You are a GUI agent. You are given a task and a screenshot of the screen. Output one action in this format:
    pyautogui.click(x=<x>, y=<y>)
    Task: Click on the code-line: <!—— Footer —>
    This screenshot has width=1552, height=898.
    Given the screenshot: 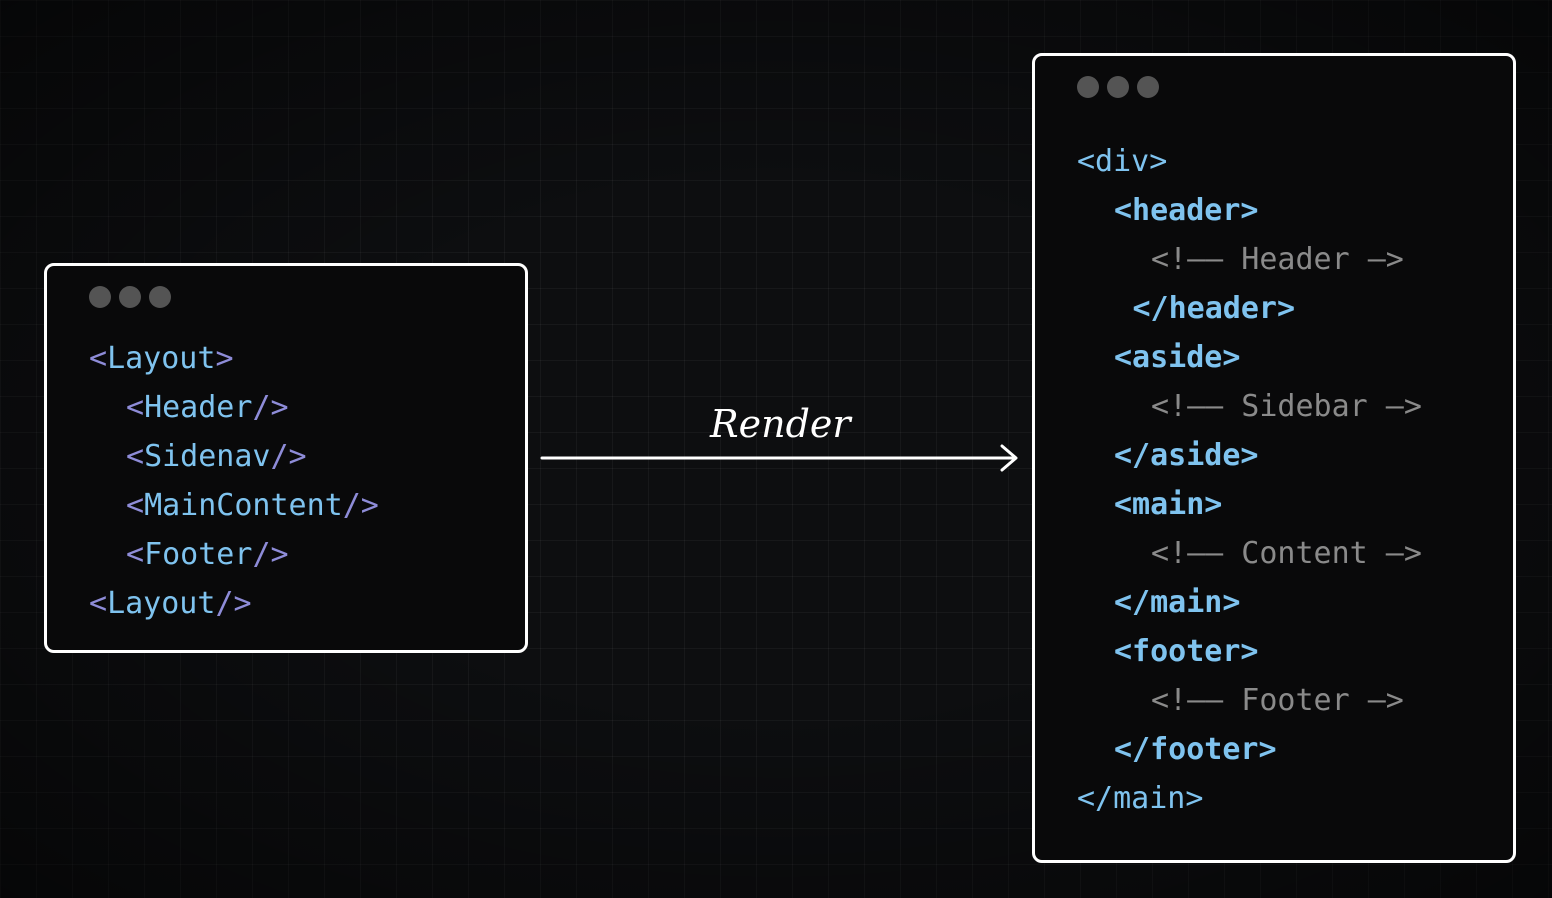 What is the action you would take?
    pyautogui.click(x=1277, y=701)
    